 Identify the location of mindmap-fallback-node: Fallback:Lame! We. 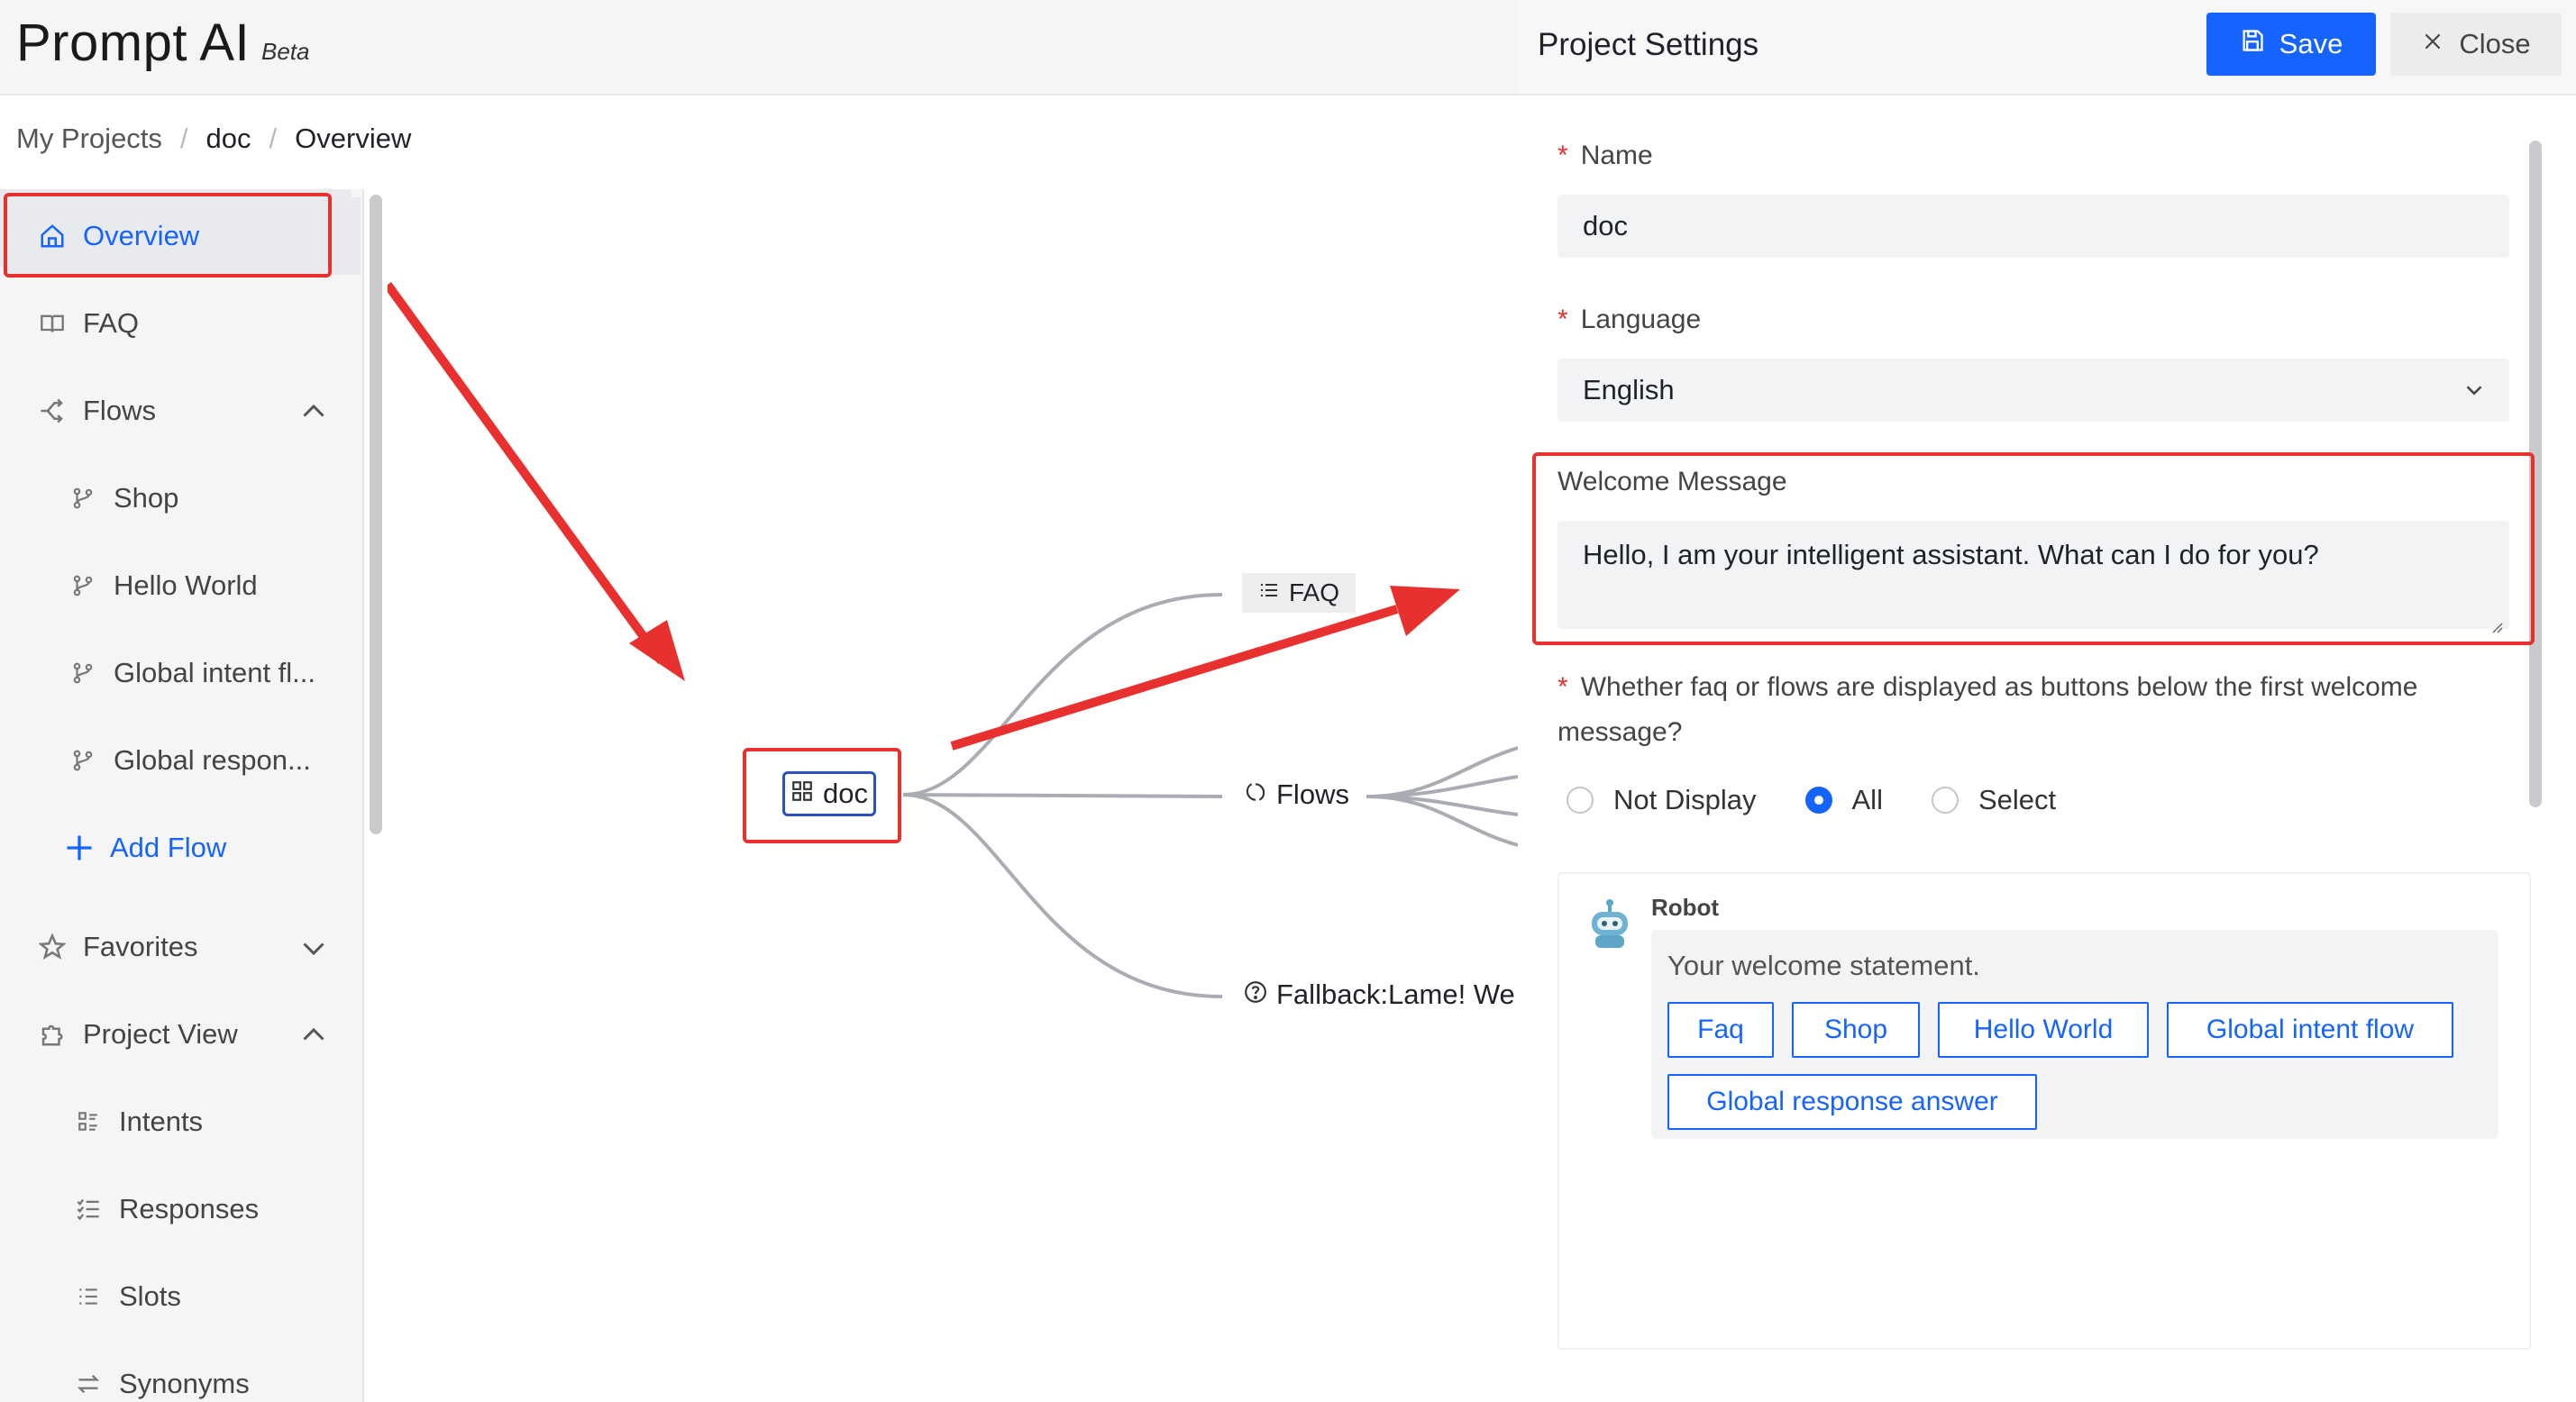
(1379, 995).